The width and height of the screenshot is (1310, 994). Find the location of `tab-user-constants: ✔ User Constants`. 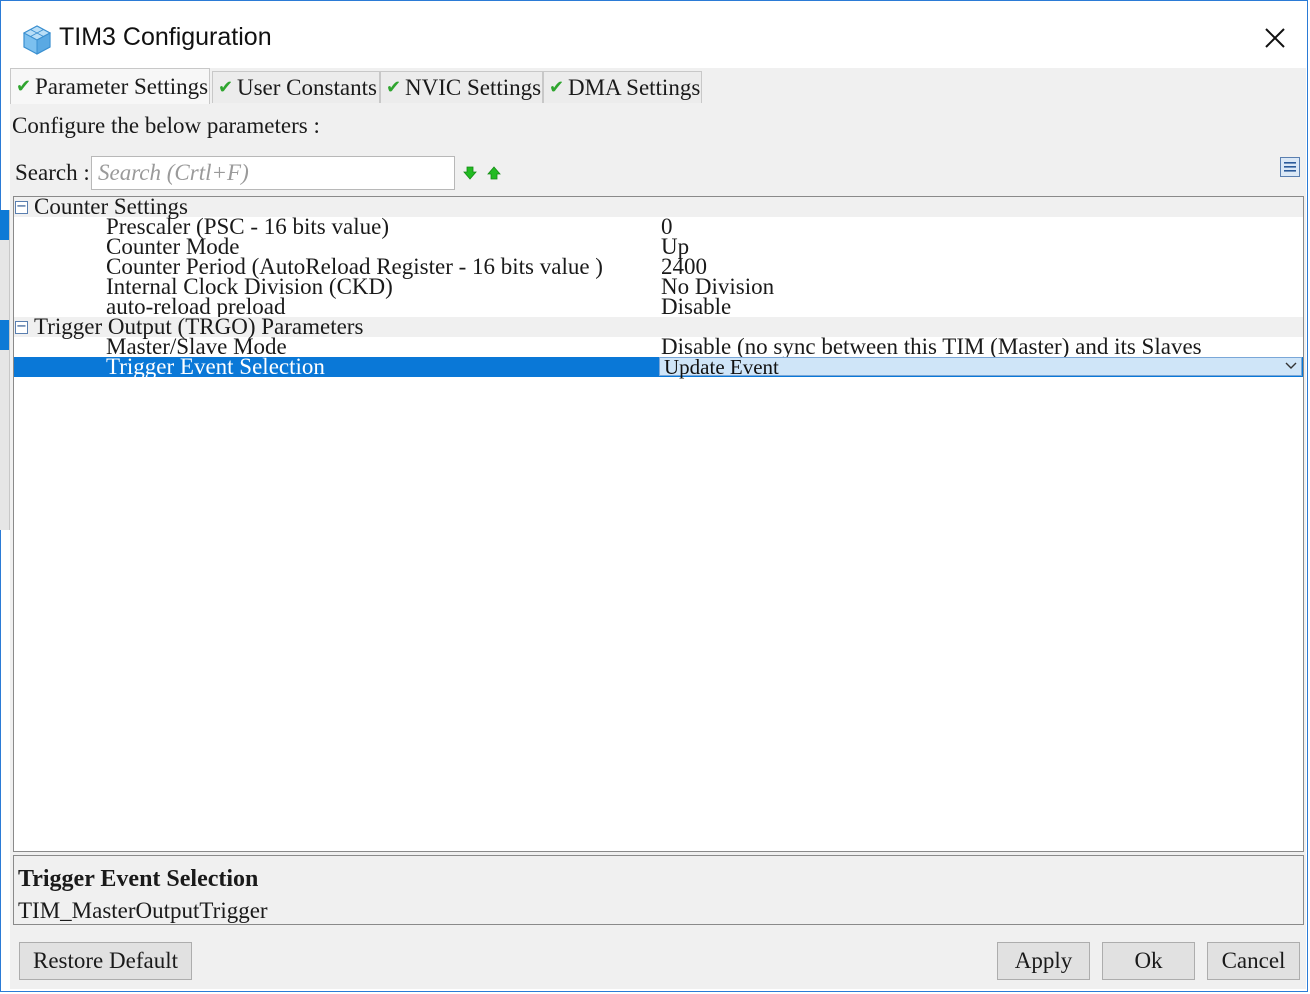

tab-user-constants: ✔ User Constants is located at coordinates (296, 87).